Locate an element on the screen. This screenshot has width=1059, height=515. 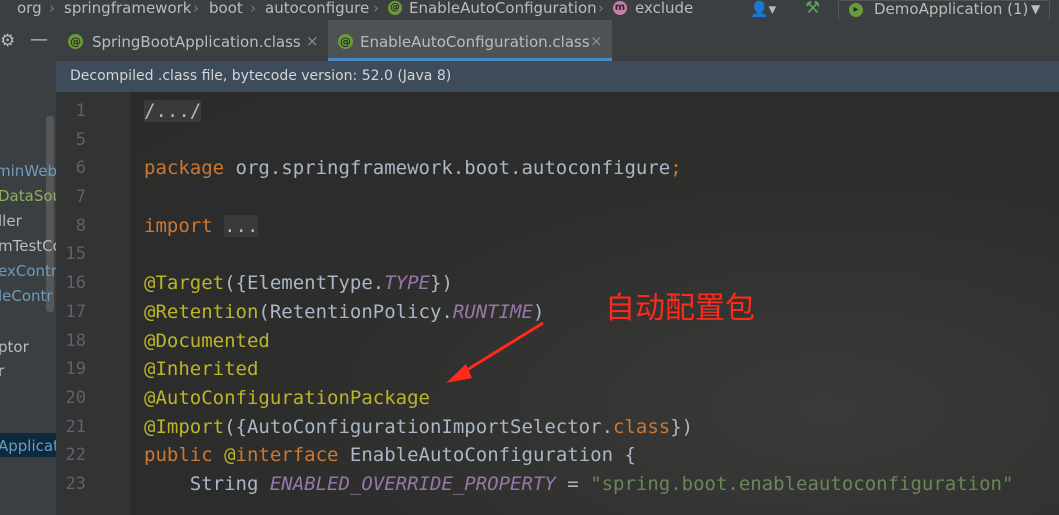
keyword: interface is located at coordinates (287, 455).